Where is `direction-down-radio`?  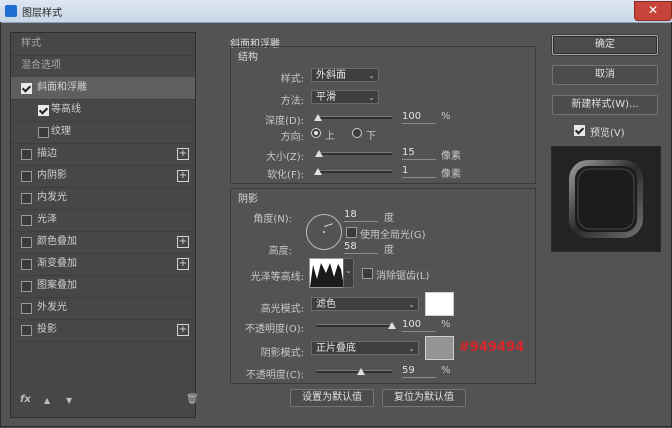 direction-down-radio is located at coordinates (357, 133).